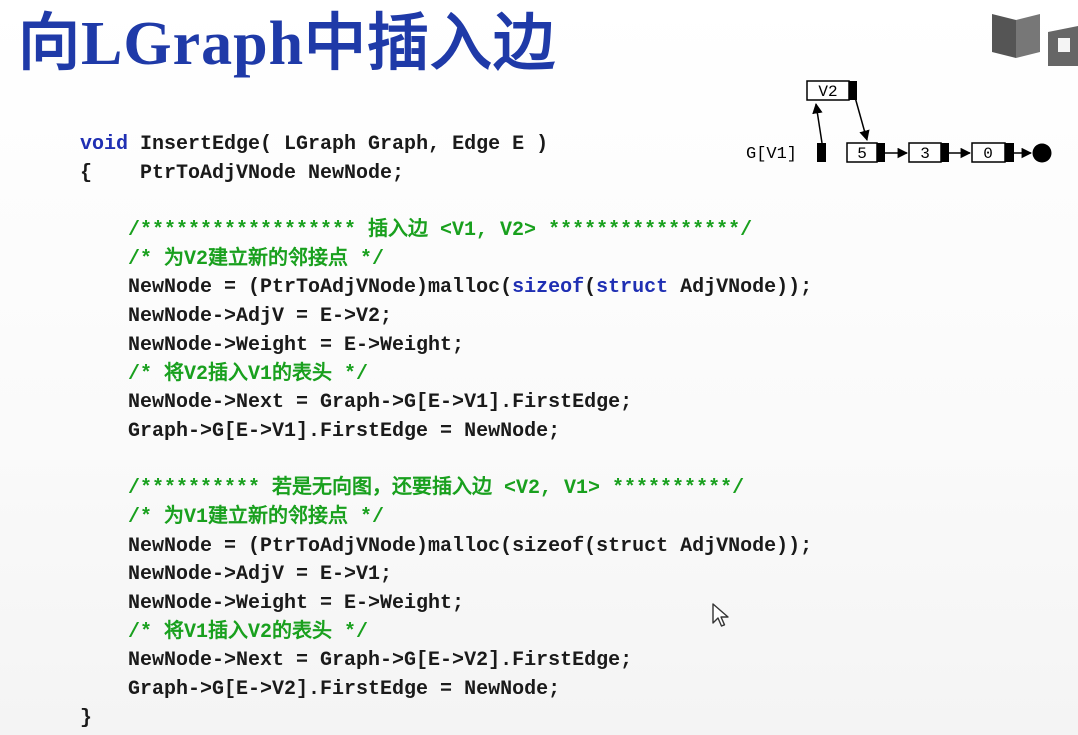 The image size is (1078, 735). What do you see at coordinates (224, 632) in the screenshot?
I see `code-comment: /* 将V1插入V2的表头 */` at bounding box center [224, 632].